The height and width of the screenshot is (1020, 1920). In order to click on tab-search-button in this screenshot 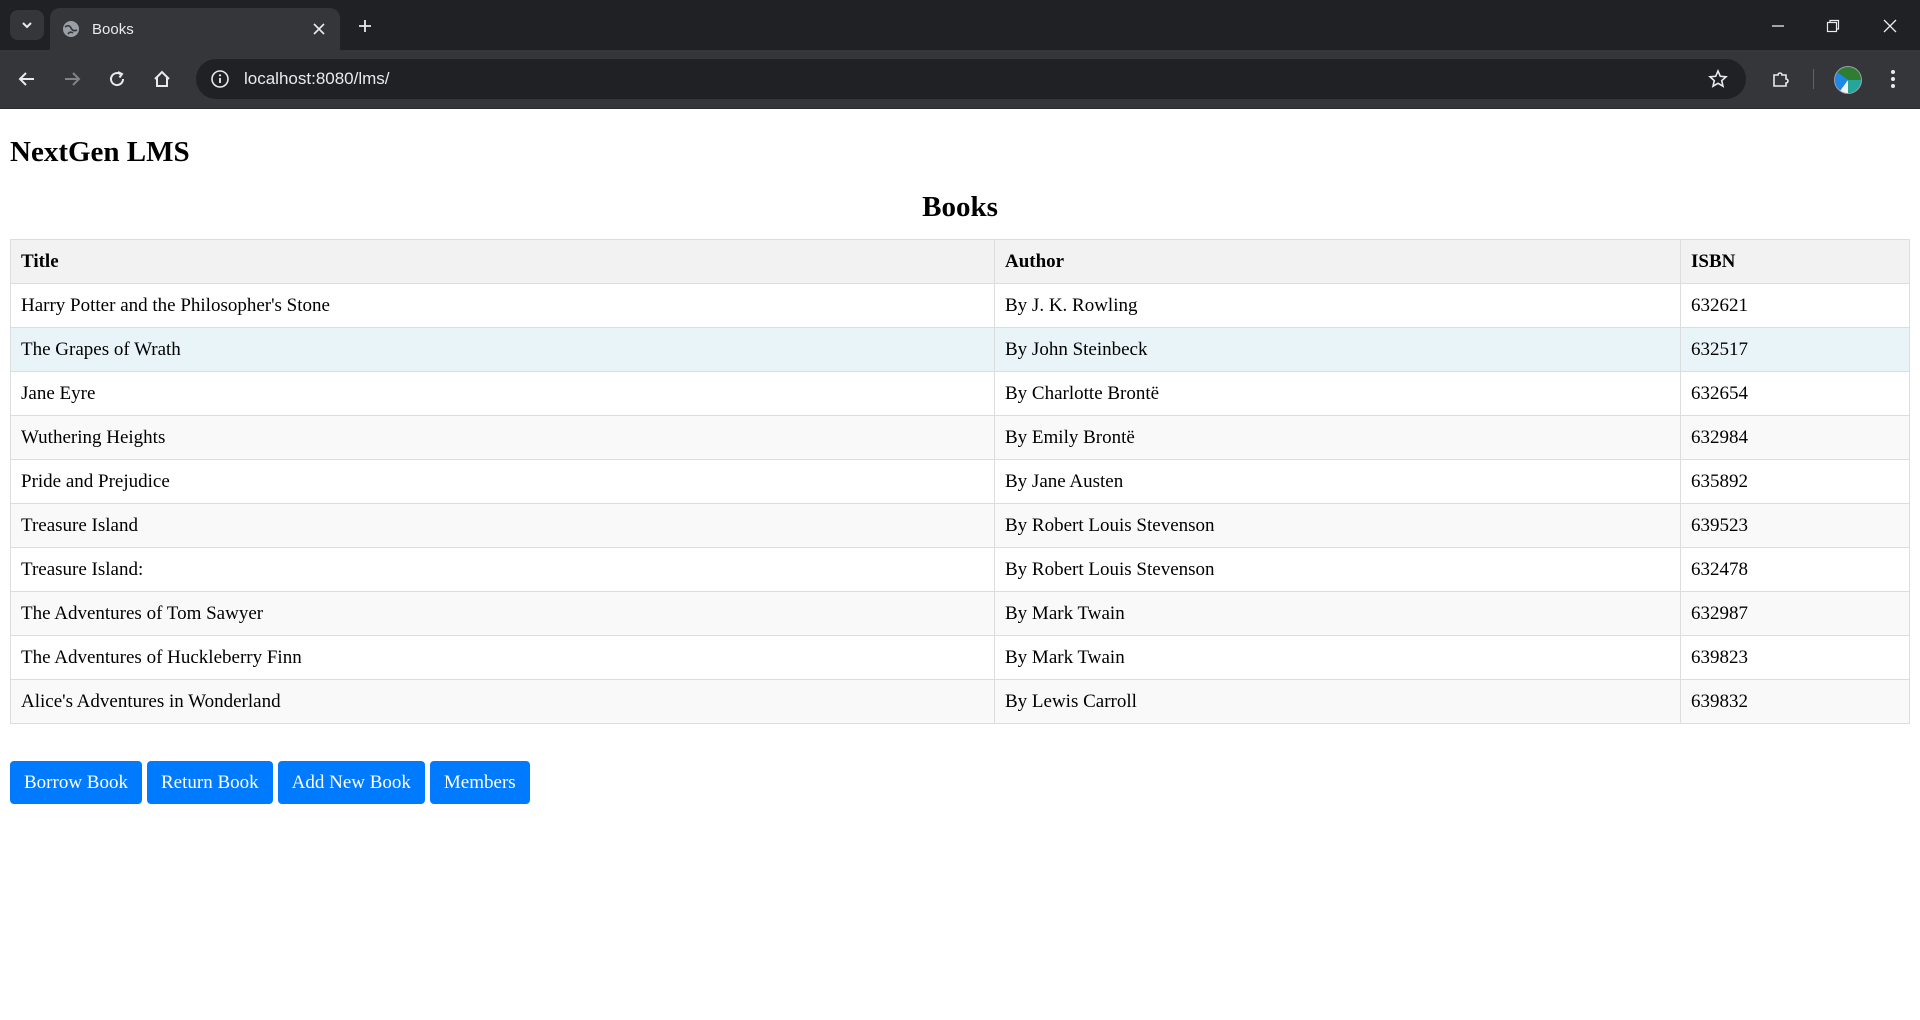, I will do `click(27, 25)`.